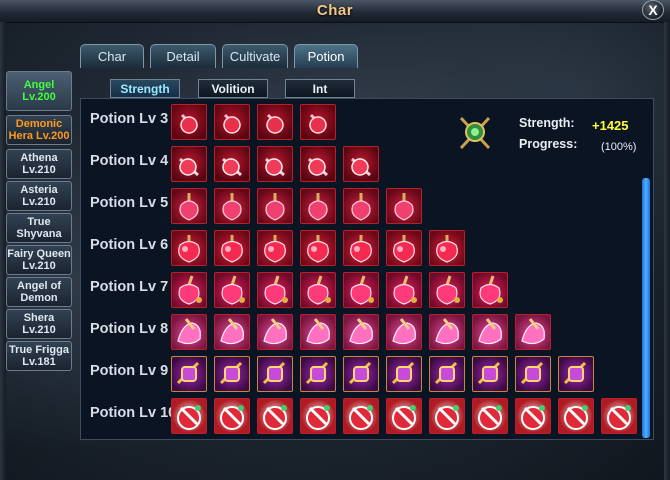 The image size is (670, 480). Describe the element at coordinates (39, 362) in the screenshot. I see `char-level: Lv.181` at that location.